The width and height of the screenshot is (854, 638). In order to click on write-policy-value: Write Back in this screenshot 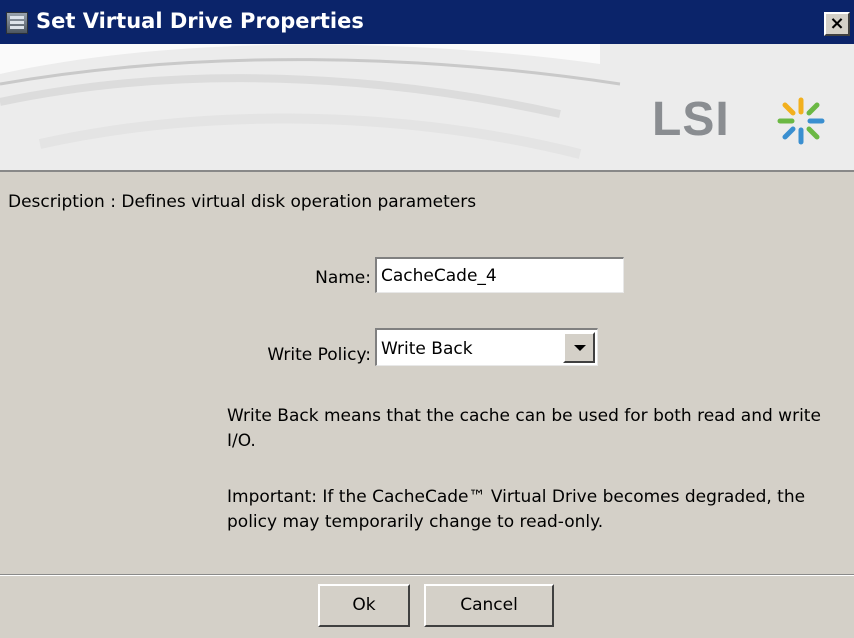, I will do `click(427, 349)`.